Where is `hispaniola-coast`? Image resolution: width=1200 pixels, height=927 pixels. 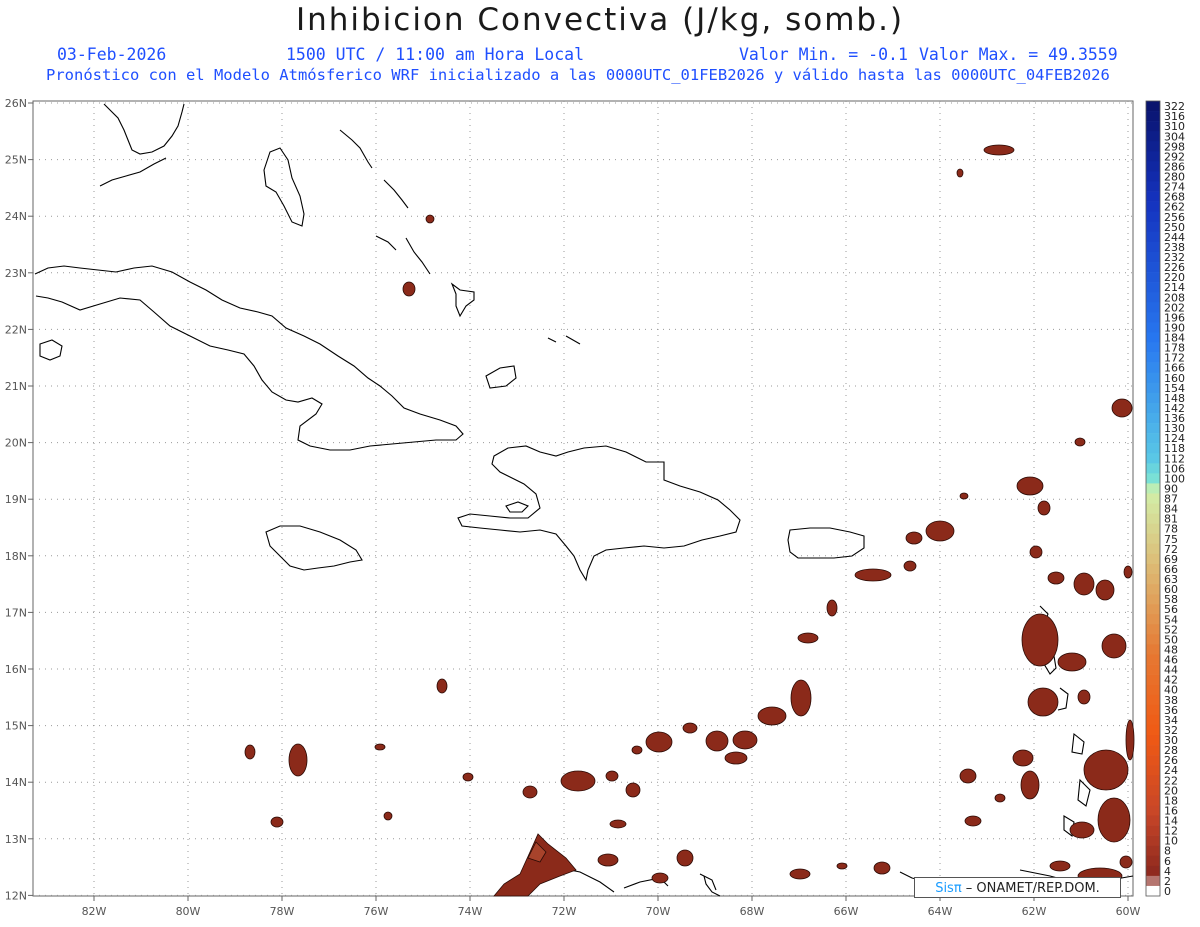 hispaniola-coast is located at coordinates (599, 513).